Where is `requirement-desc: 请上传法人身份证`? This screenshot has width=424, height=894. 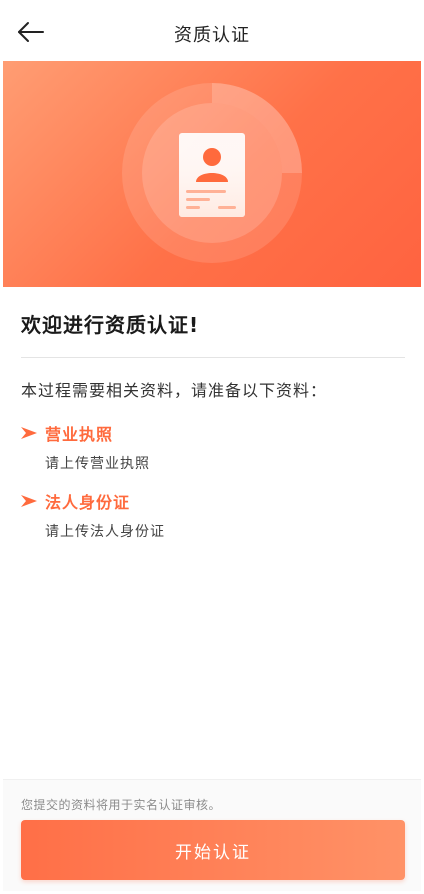
requirement-desc: 请上传法人身份证 is located at coordinates (105, 532).